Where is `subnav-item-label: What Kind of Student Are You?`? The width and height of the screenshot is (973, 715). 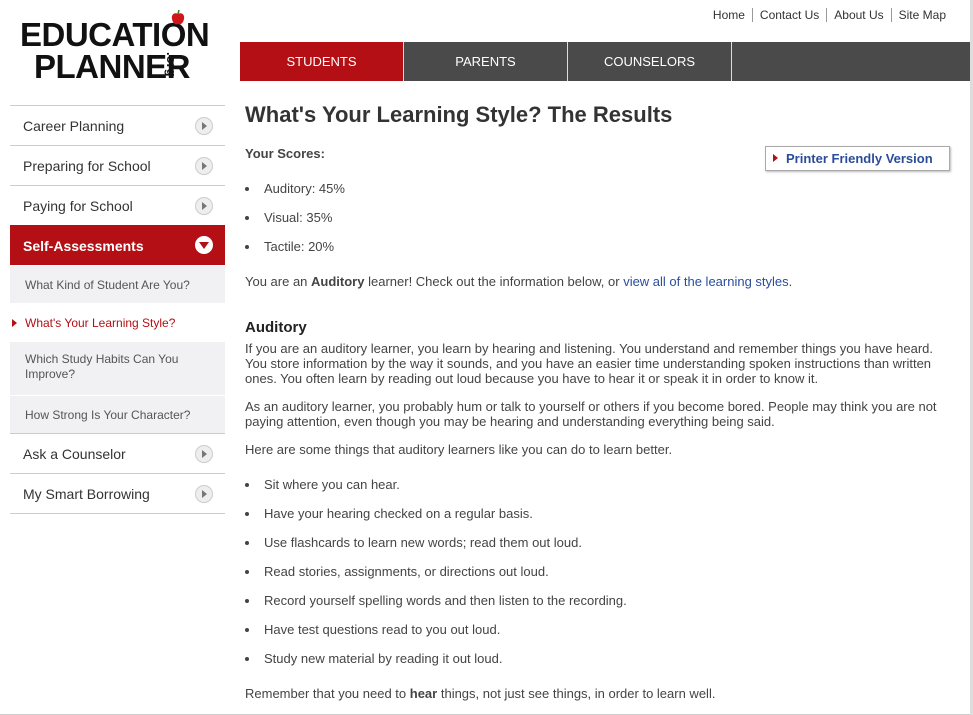 subnav-item-label: What Kind of Student Are You? is located at coordinates (107, 285).